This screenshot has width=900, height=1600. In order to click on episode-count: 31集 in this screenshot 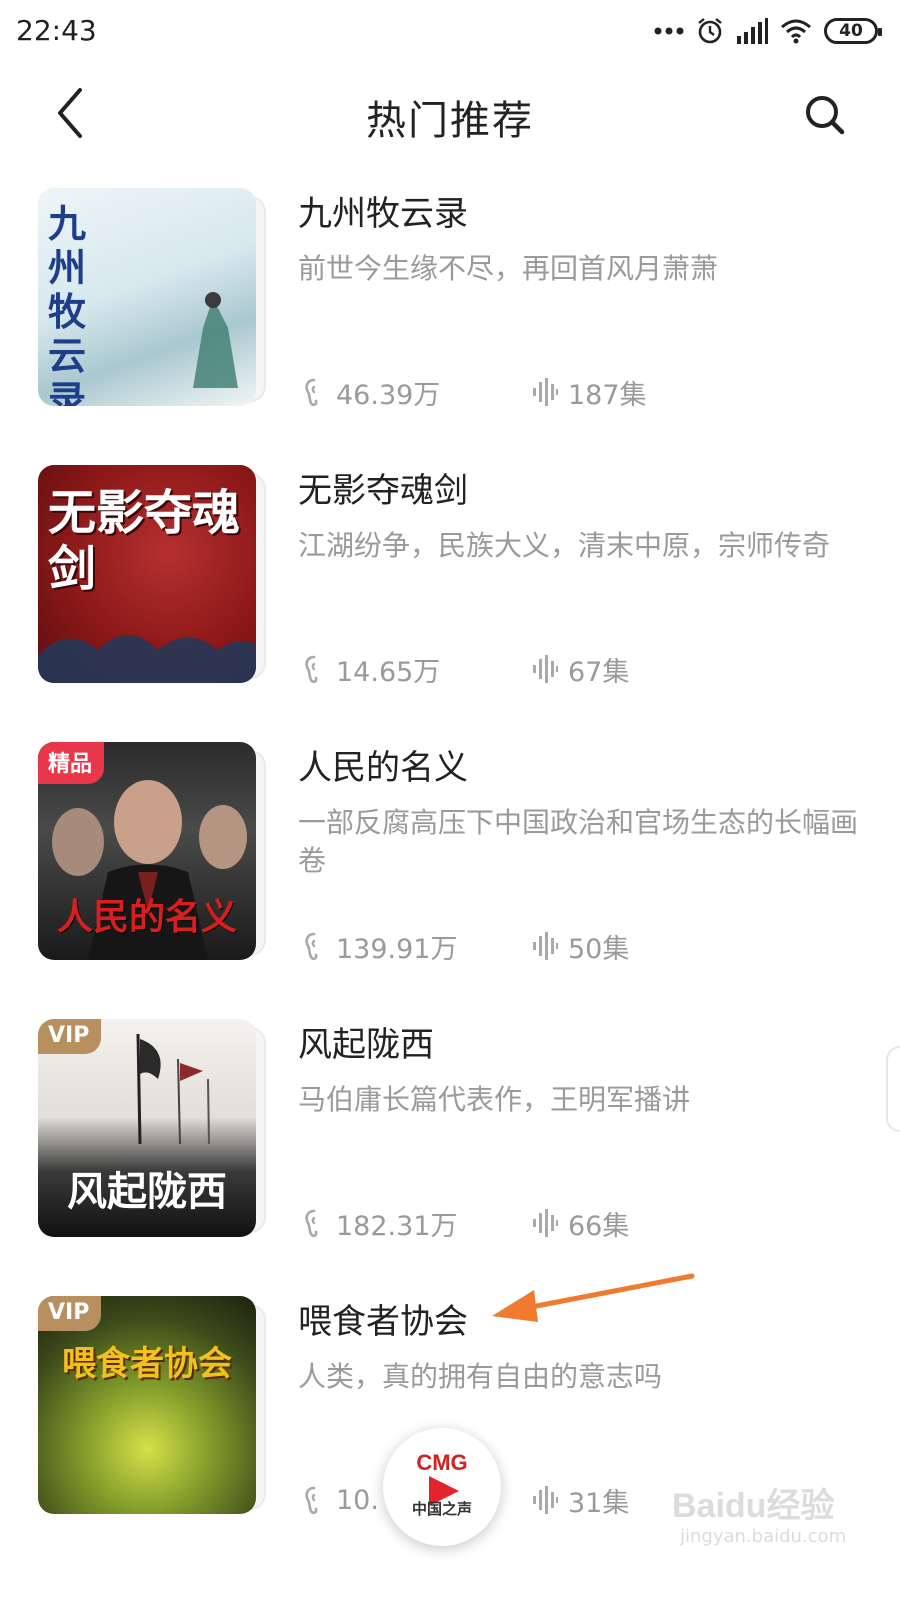, I will do `click(580, 1500)`.